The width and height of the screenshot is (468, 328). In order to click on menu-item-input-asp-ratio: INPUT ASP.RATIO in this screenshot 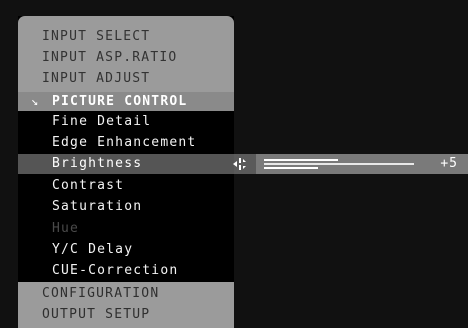, I will do `click(109, 57)`.